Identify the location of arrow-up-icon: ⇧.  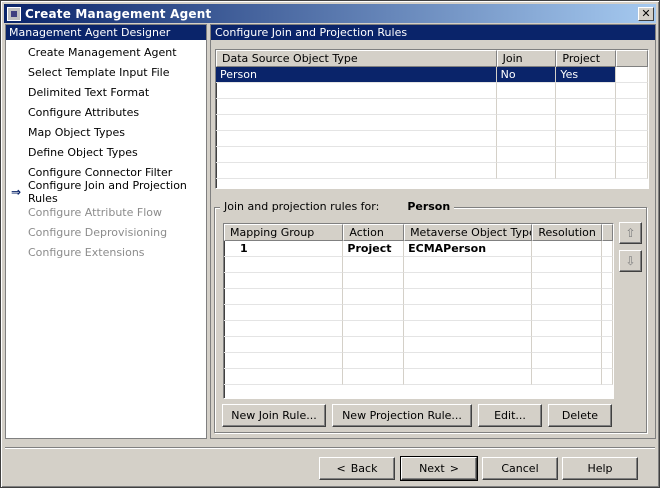
(630, 233).